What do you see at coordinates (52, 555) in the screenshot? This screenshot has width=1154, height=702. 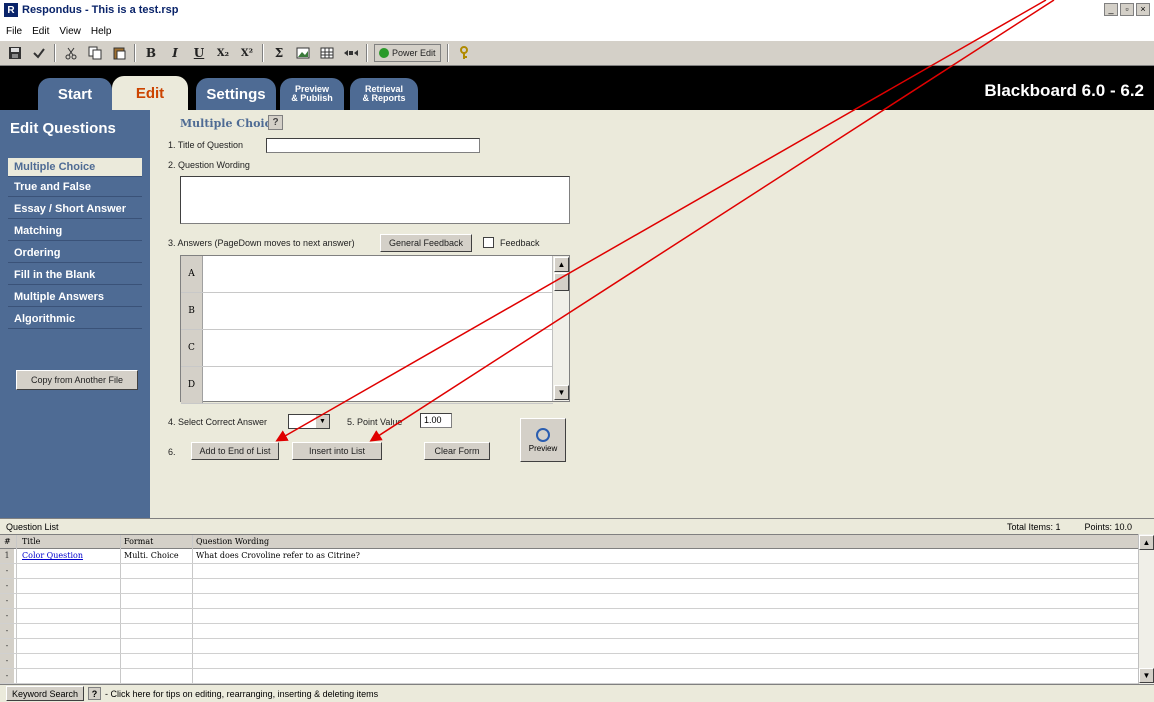 I see `row-title-link: Color Question` at bounding box center [52, 555].